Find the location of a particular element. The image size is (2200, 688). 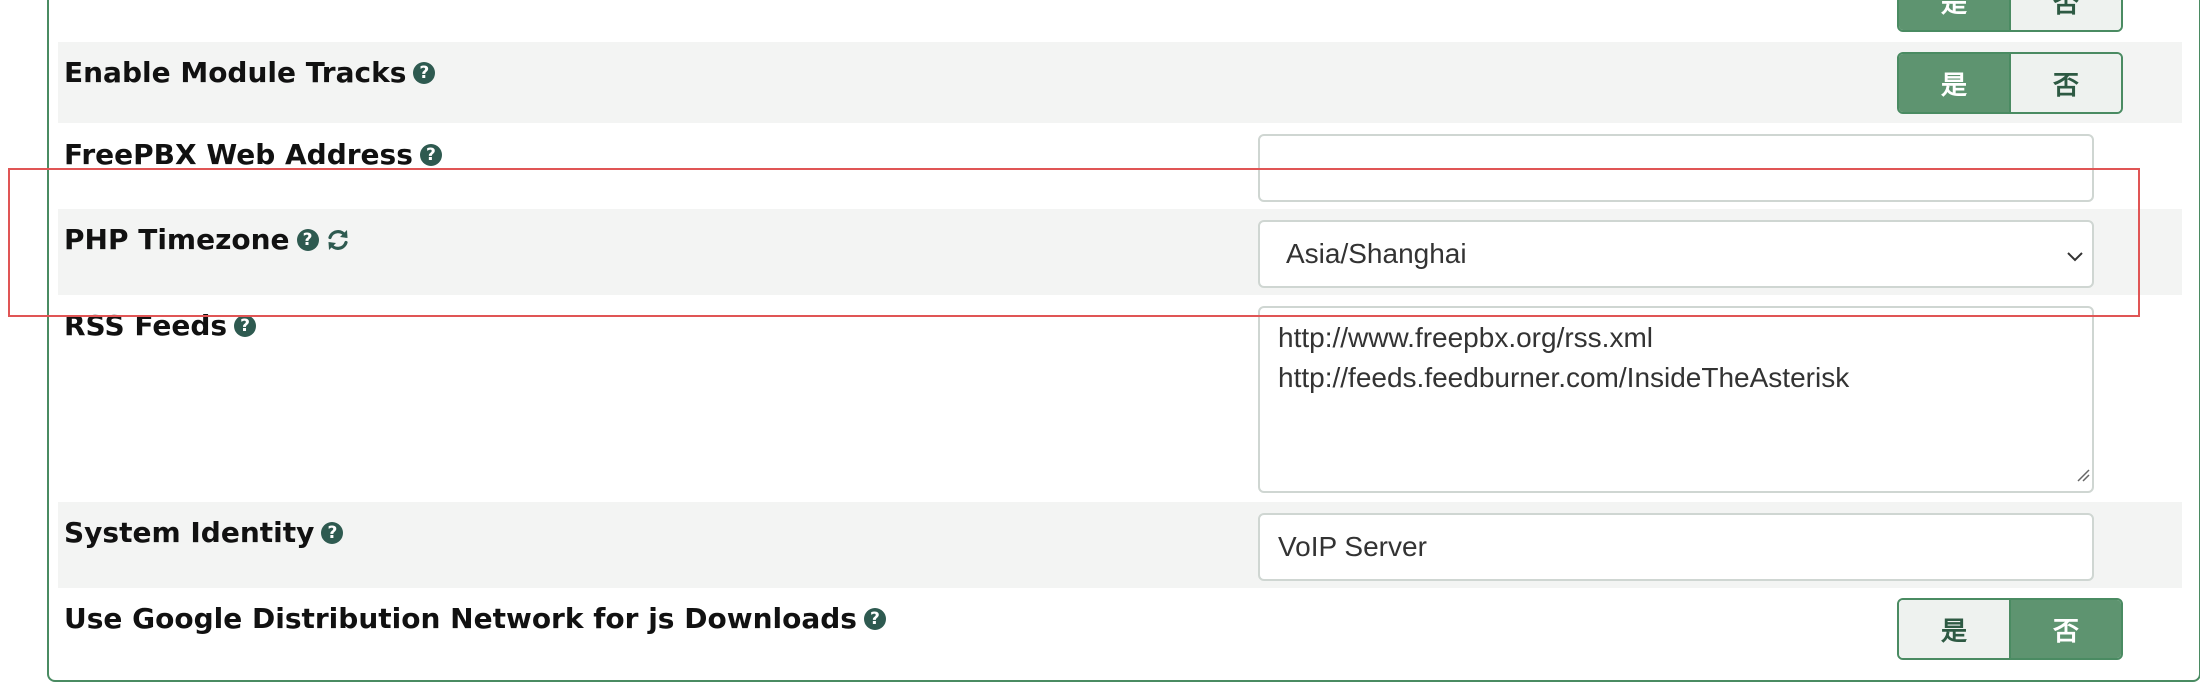

input-value: VoIP Server is located at coordinates (1352, 546).